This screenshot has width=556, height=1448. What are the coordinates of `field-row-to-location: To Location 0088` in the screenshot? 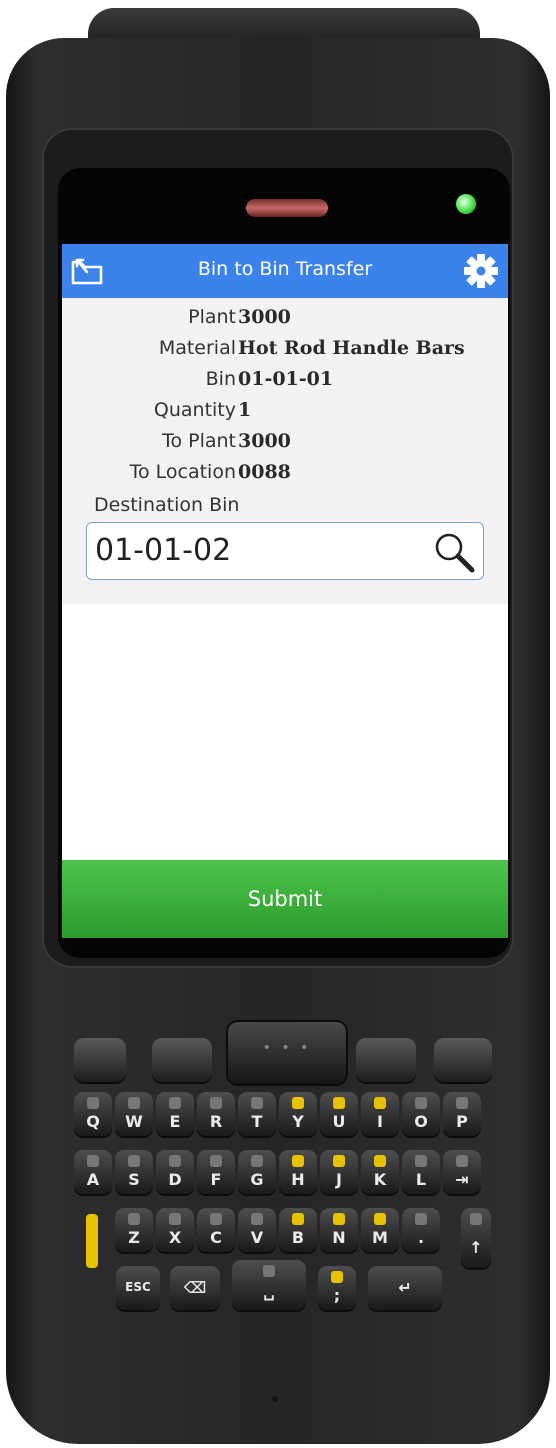 It's located at (285, 476).